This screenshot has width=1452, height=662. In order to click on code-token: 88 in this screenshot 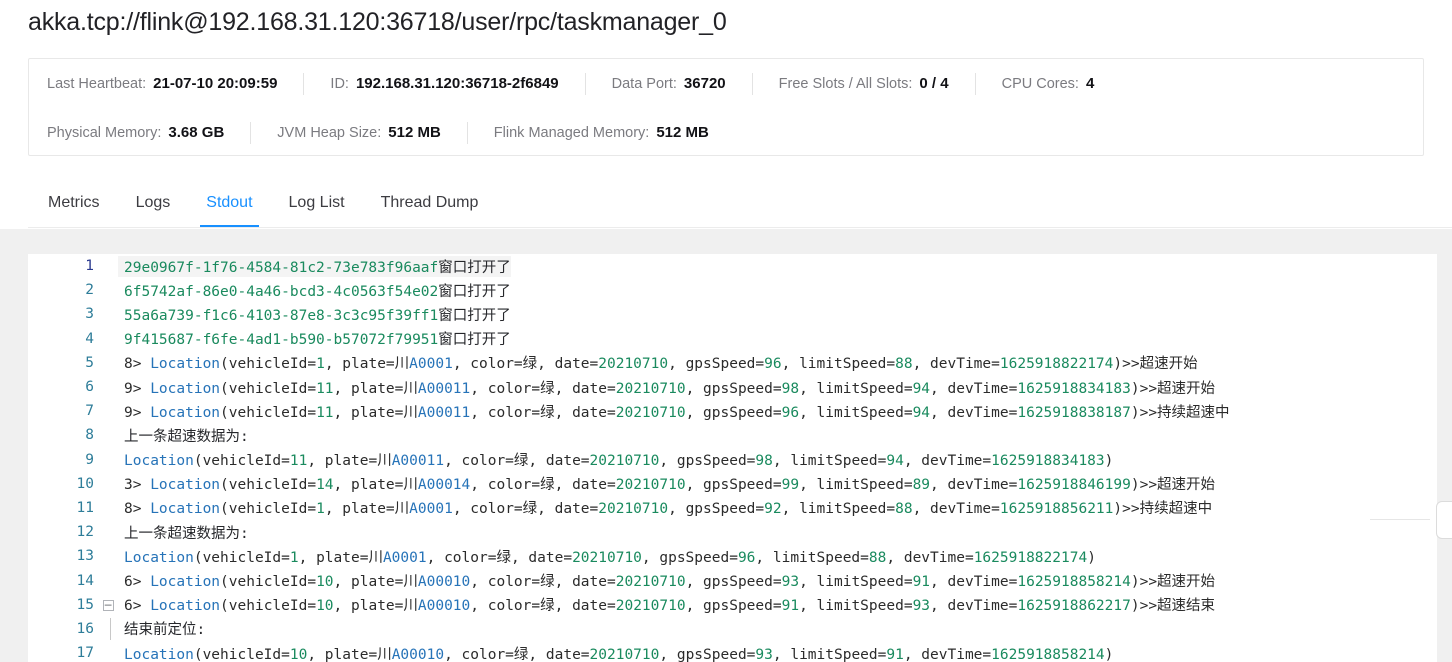, I will do `click(904, 509)`.